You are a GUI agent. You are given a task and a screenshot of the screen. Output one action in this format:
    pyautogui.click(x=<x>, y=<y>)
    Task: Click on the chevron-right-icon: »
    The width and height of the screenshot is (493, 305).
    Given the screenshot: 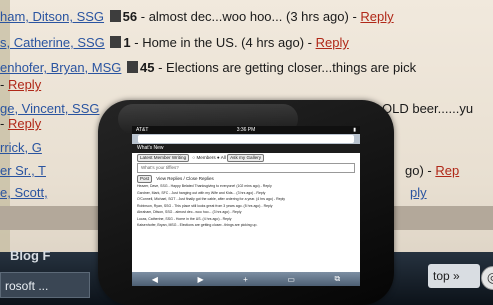 What is the action you would take?
    pyautogui.click(x=456, y=276)
    